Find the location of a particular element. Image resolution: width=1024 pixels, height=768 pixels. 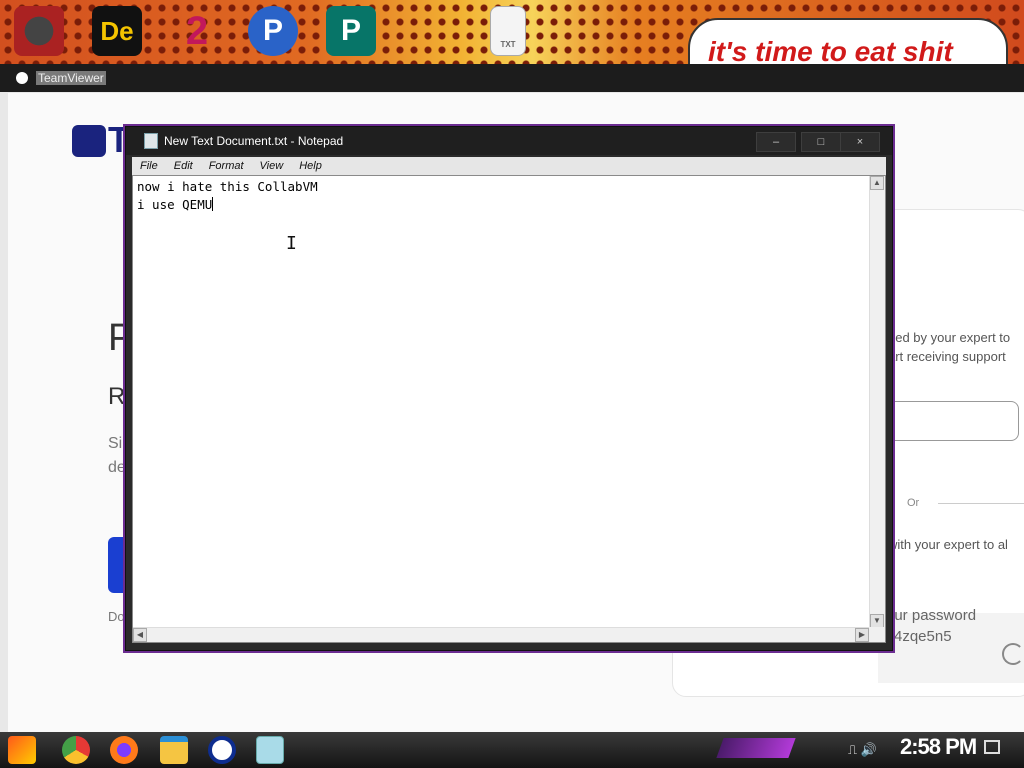

taskbar-teamviewer-icon is located at coordinates (222, 750).